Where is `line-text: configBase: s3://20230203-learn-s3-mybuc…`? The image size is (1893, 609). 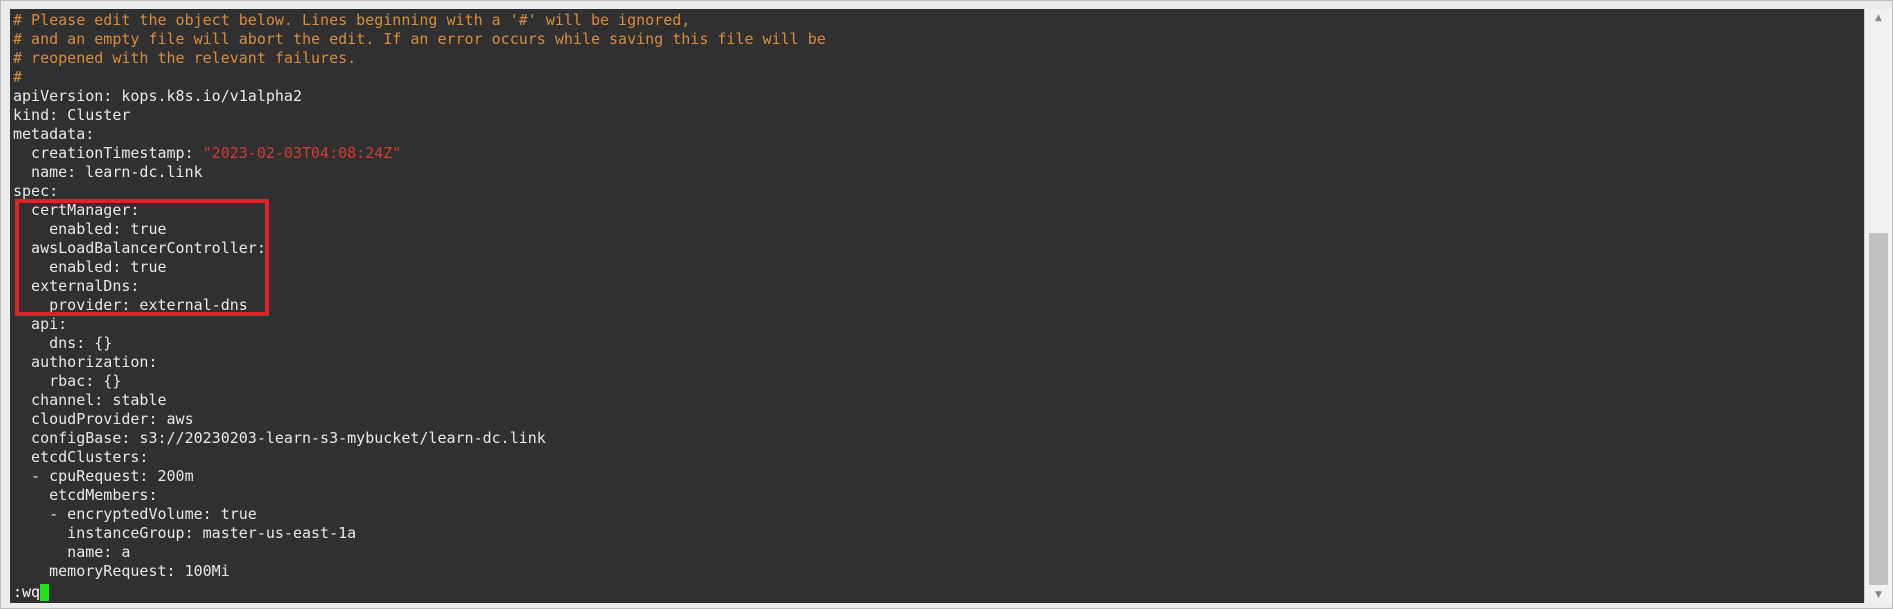
line-text: configBase: s3://20230203-learn-s3-mybuc… is located at coordinates (279, 438).